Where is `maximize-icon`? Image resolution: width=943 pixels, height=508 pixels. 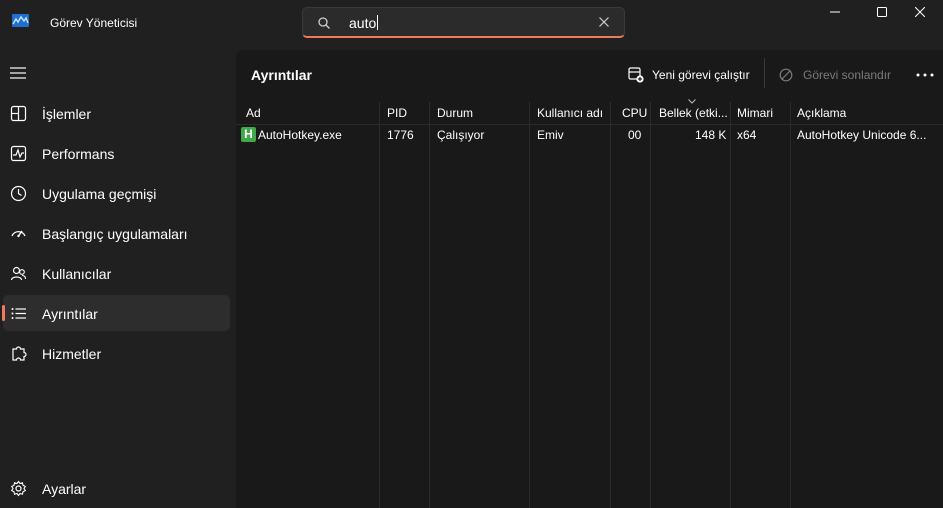 maximize-icon is located at coordinates (882, 12).